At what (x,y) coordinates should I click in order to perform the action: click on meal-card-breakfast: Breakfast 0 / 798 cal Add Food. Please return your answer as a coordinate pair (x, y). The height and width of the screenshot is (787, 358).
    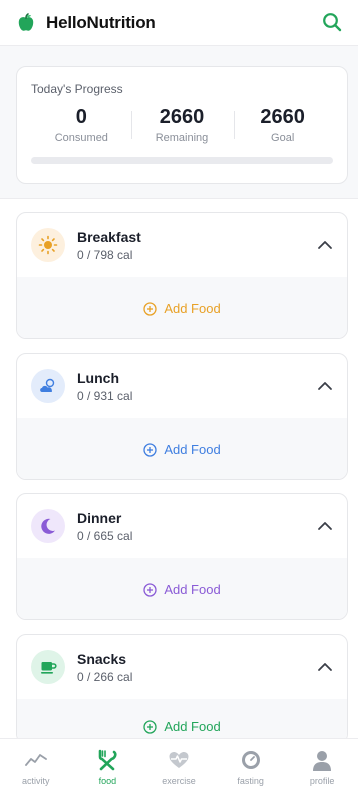
    Looking at the image, I should click on (182, 275).